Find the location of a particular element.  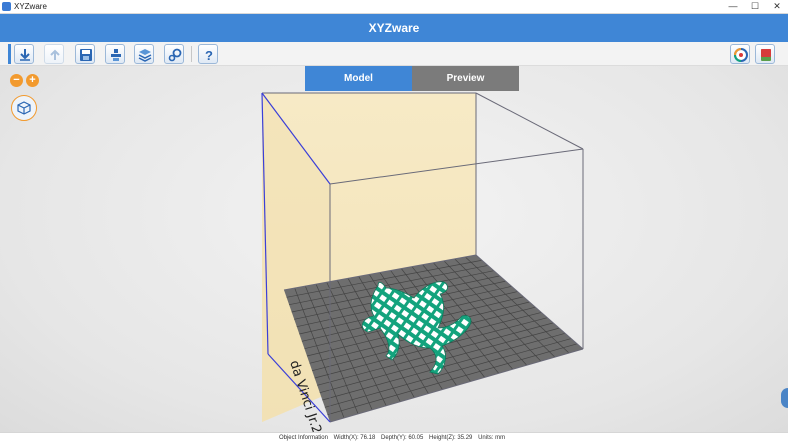

tab-preview: Preview is located at coordinates (465, 78).